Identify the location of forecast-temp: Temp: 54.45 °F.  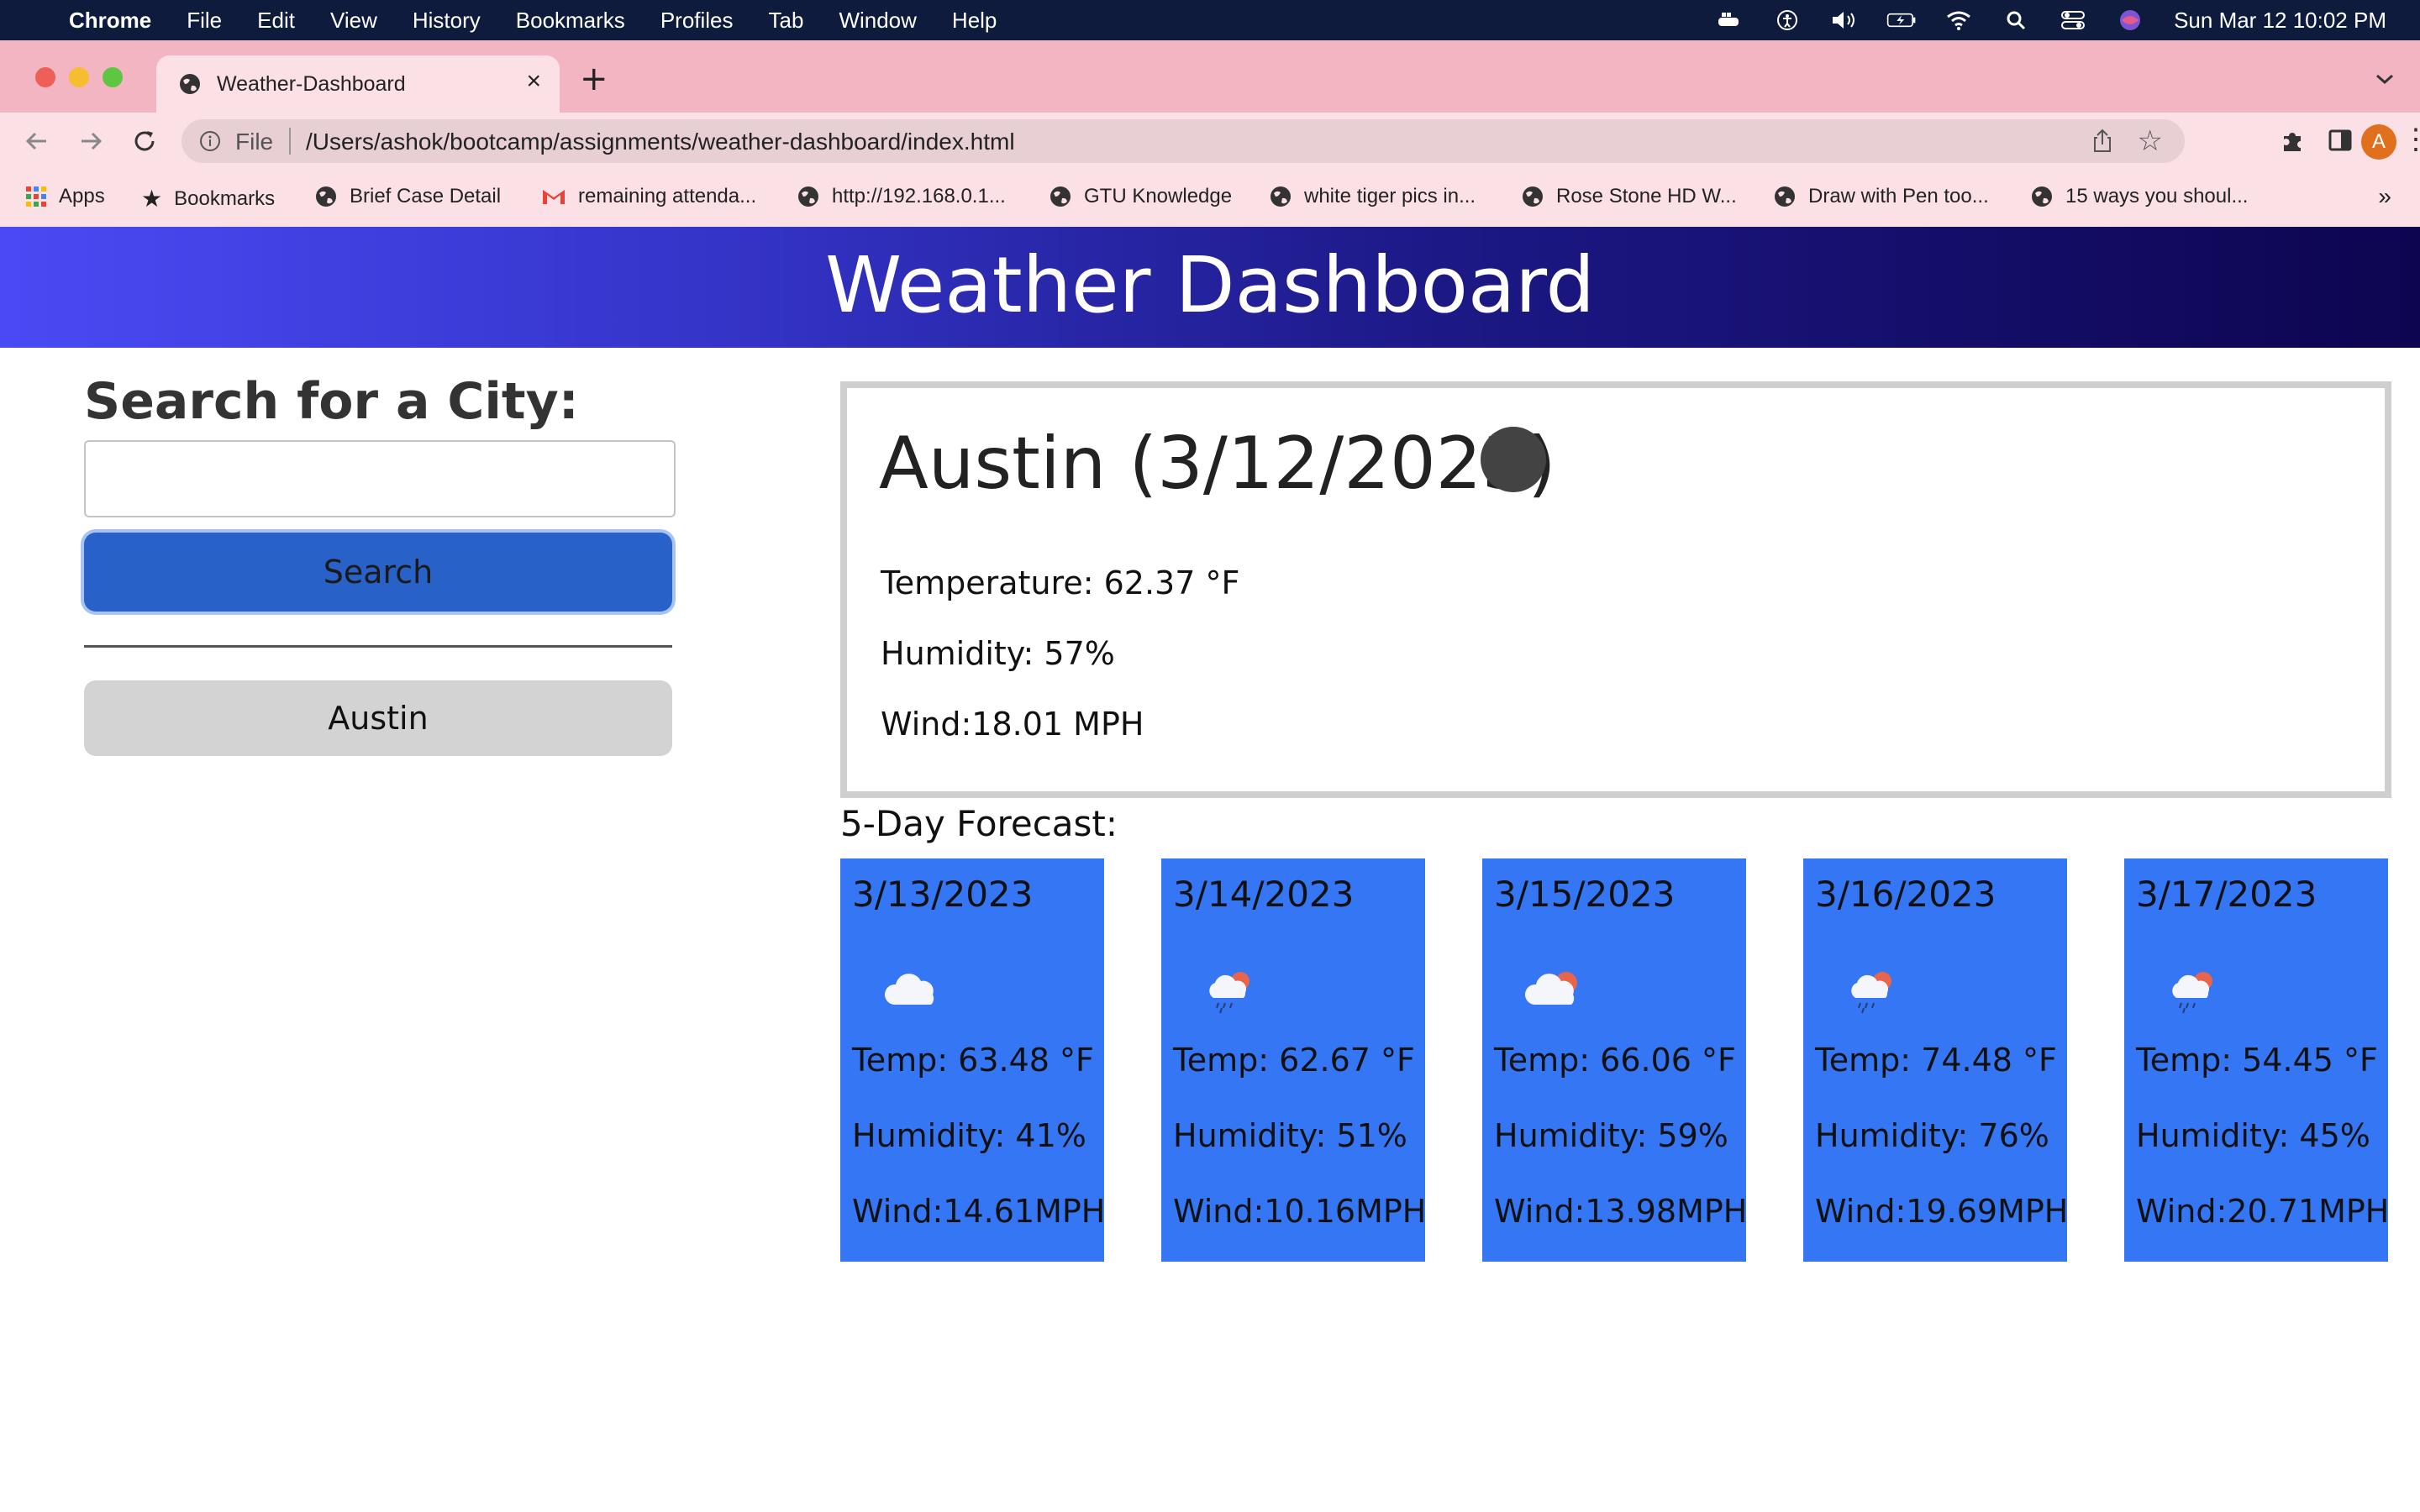
(2257, 1060).